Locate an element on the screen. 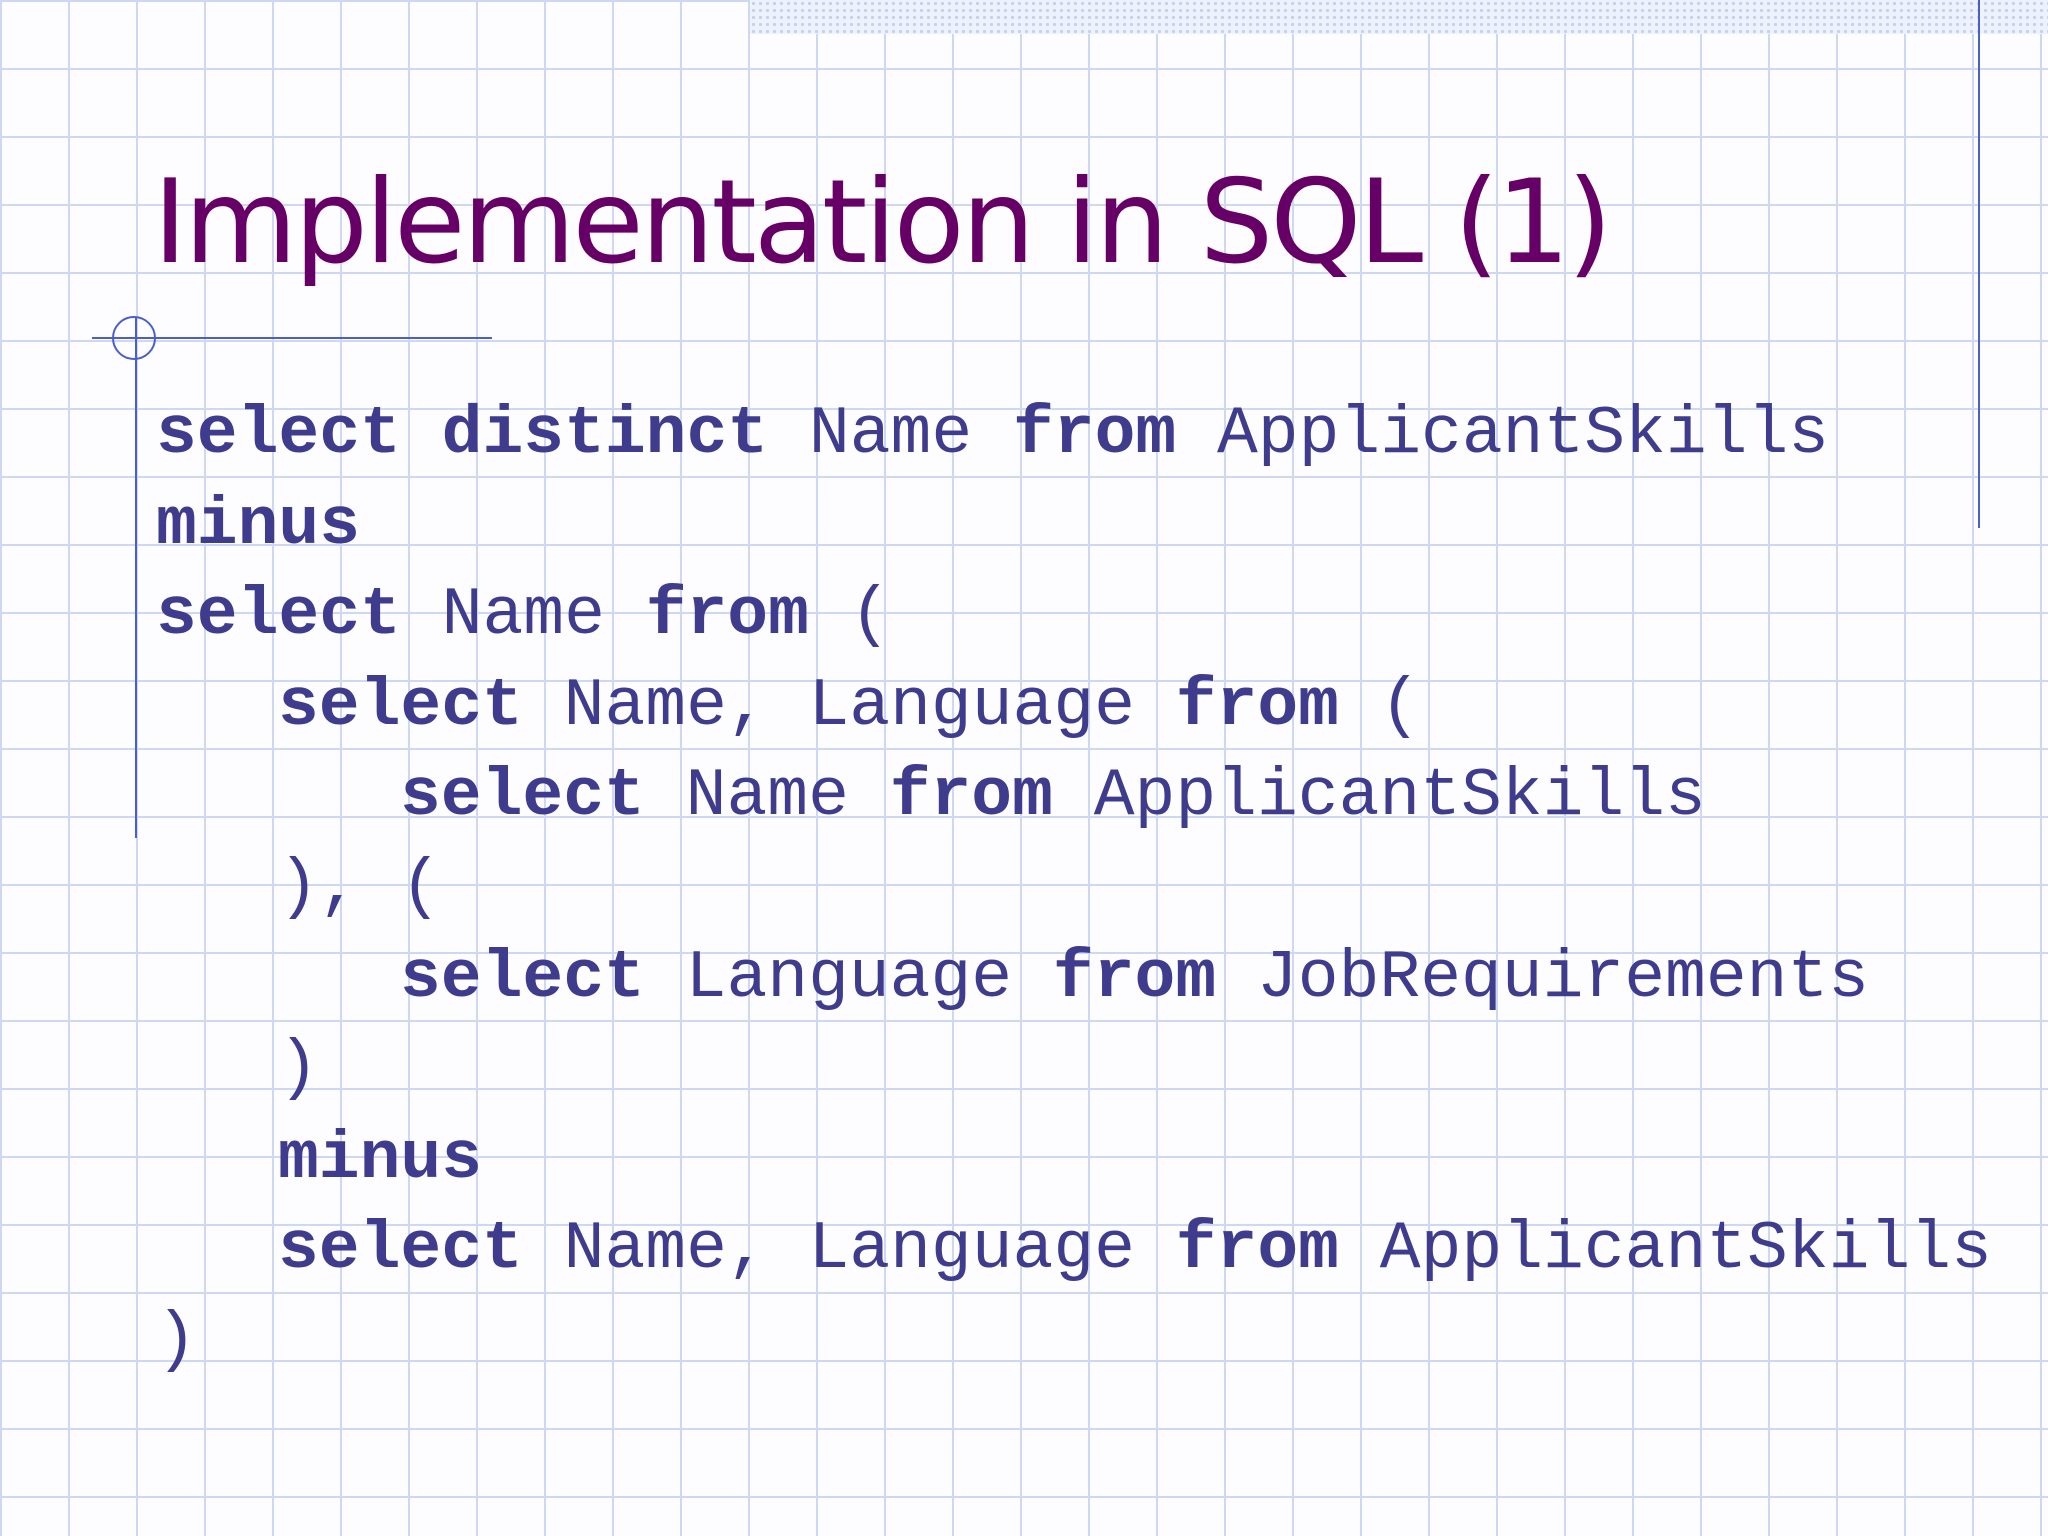  slide-title: Implementation in SQL (1) is located at coordinates (882, 222).